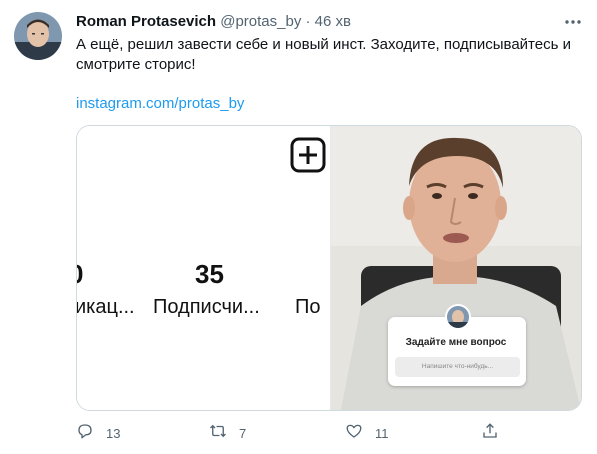 This screenshot has height=454, width=597. I want to click on retweet-count: 7, so click(243, 433).